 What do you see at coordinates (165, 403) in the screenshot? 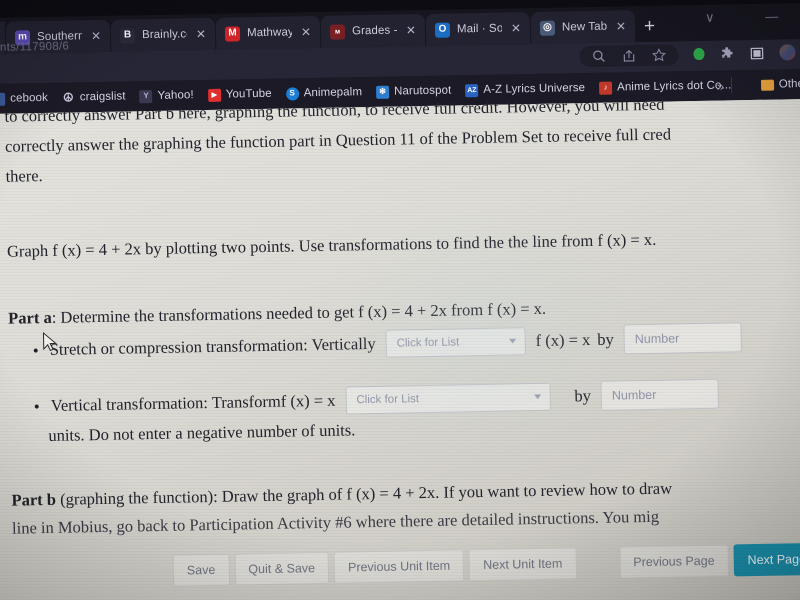
I see `bullet-2-text: Vertical transformation: Transform` at bounding box center [165, 403].